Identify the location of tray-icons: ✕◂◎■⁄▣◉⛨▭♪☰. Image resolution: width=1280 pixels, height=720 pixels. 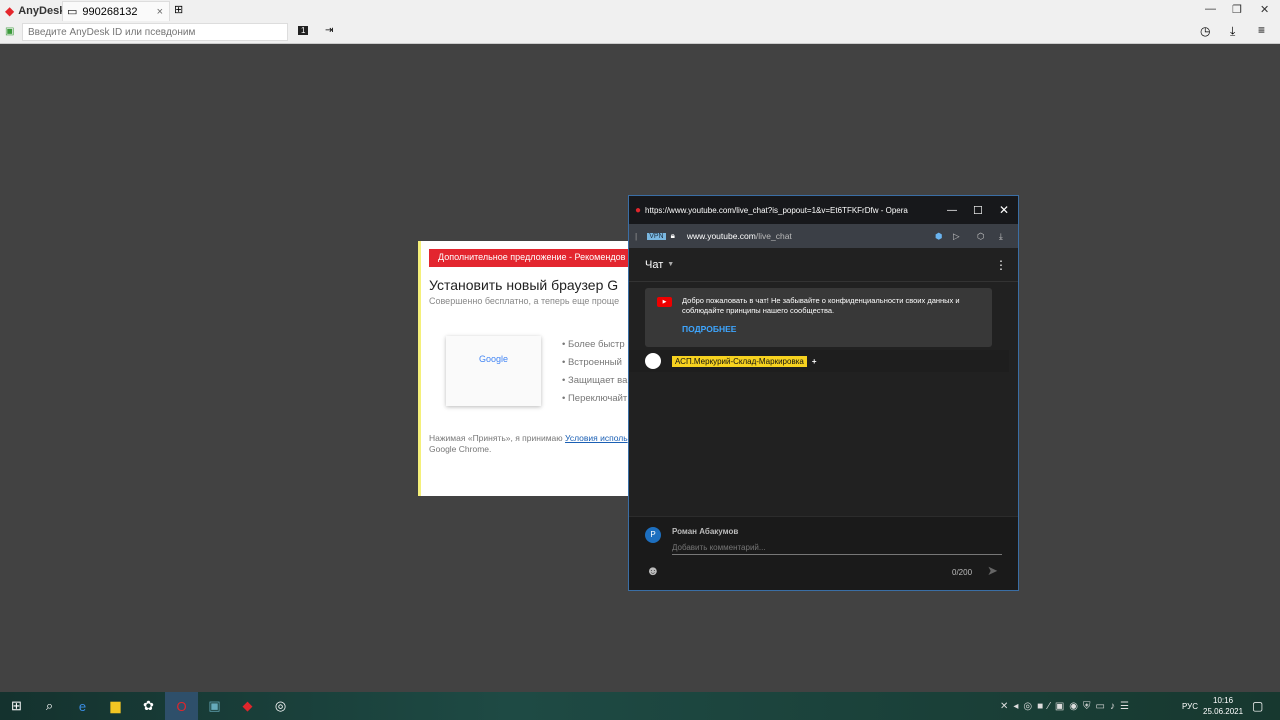
(1067, 706).